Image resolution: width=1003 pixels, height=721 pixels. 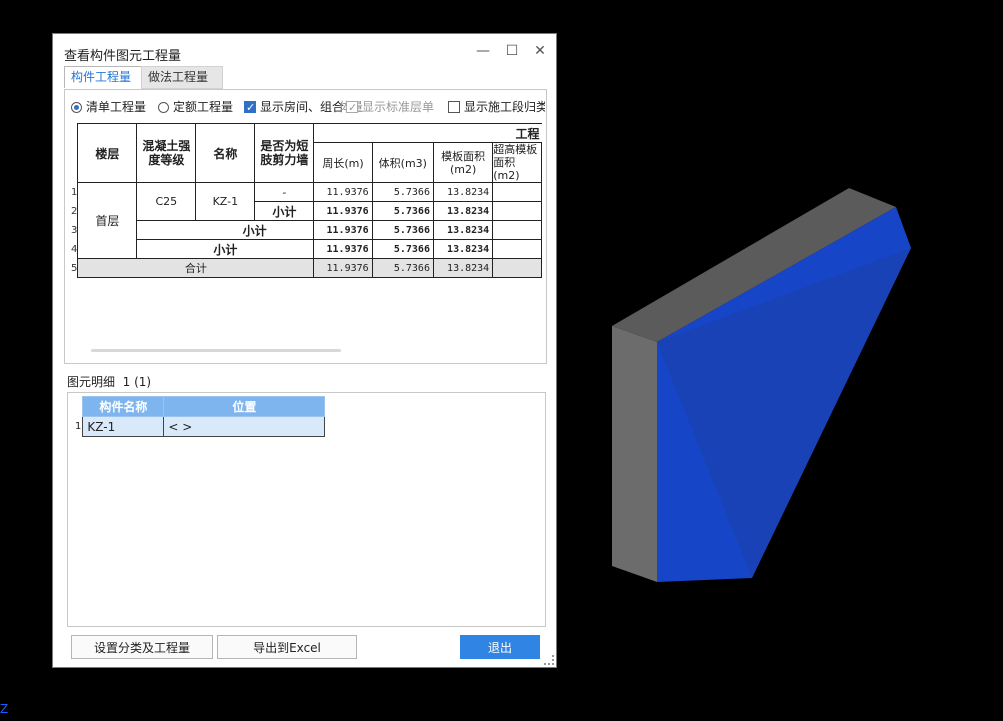 What do you see at coordinates (284, 153) in the screenshot?
I see `col-header-shear-wall: 是否为短肢剪力墙` at bounding box center [284, 153].